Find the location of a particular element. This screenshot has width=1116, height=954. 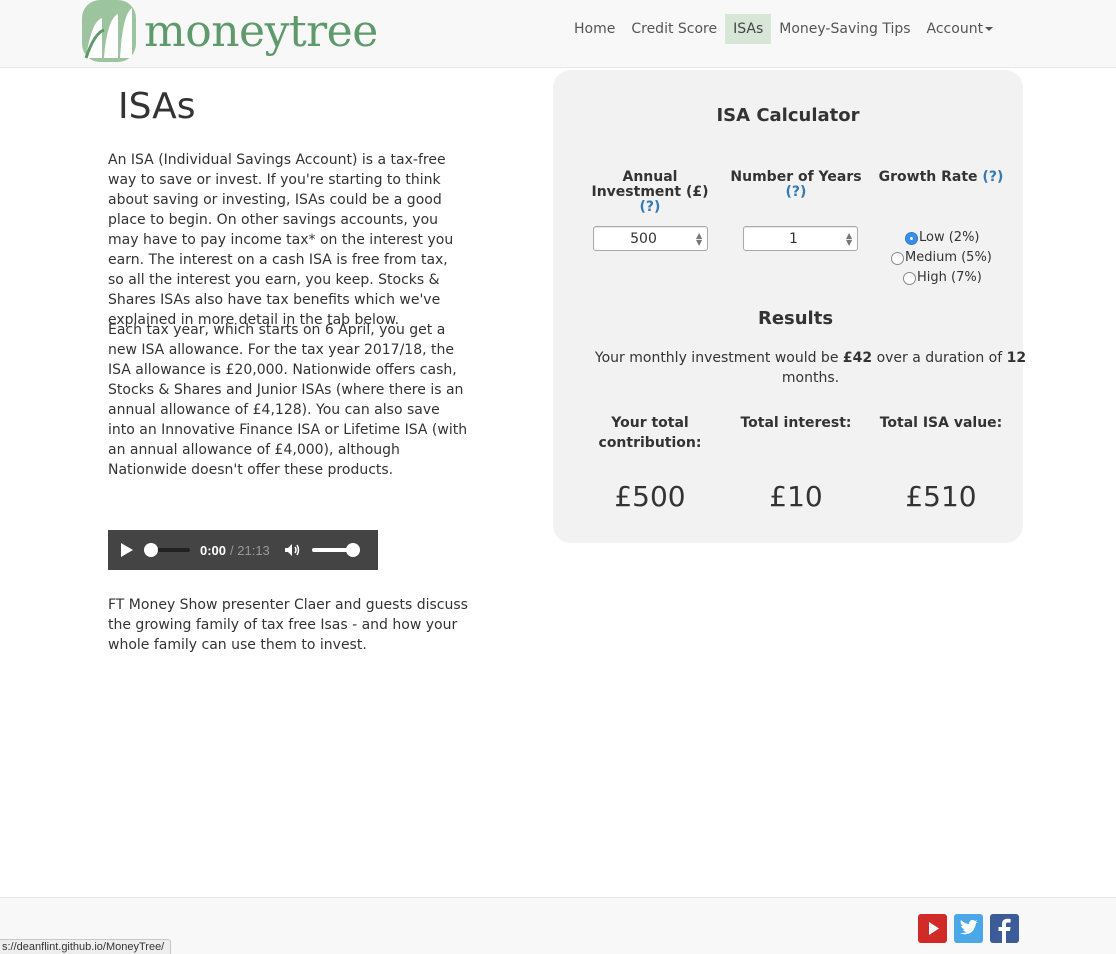

nav-item-money-saving-tips: Money-Saving Tips is located at coordinates (844, 29).